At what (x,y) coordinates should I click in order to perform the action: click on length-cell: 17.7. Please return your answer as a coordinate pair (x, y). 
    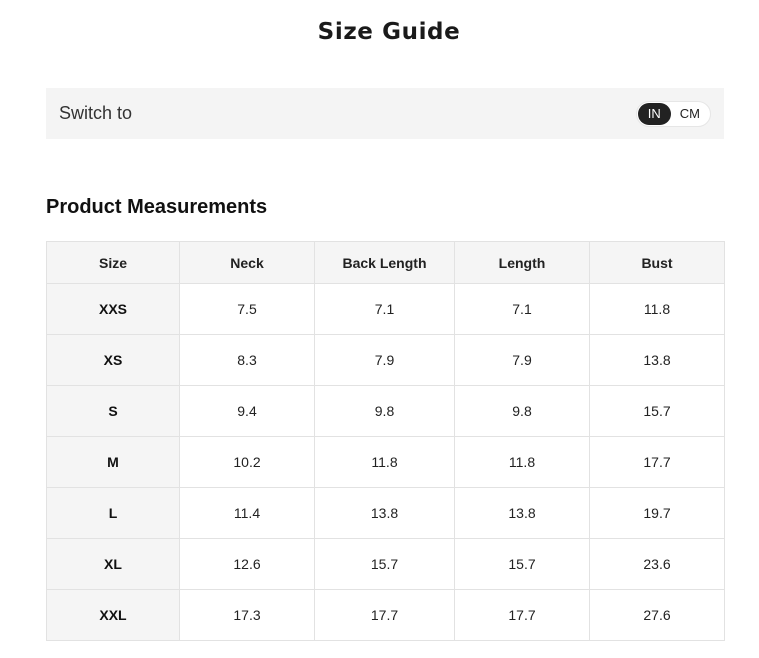
    Looking at the image, I should click on (522, 615).